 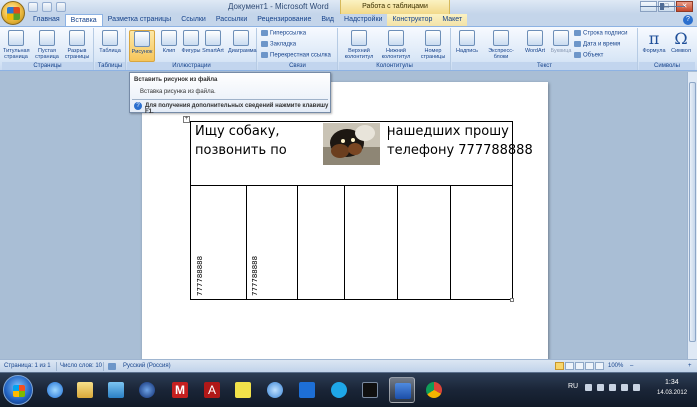 I want to click on object-button: Объект, so click(x=588, y=56).